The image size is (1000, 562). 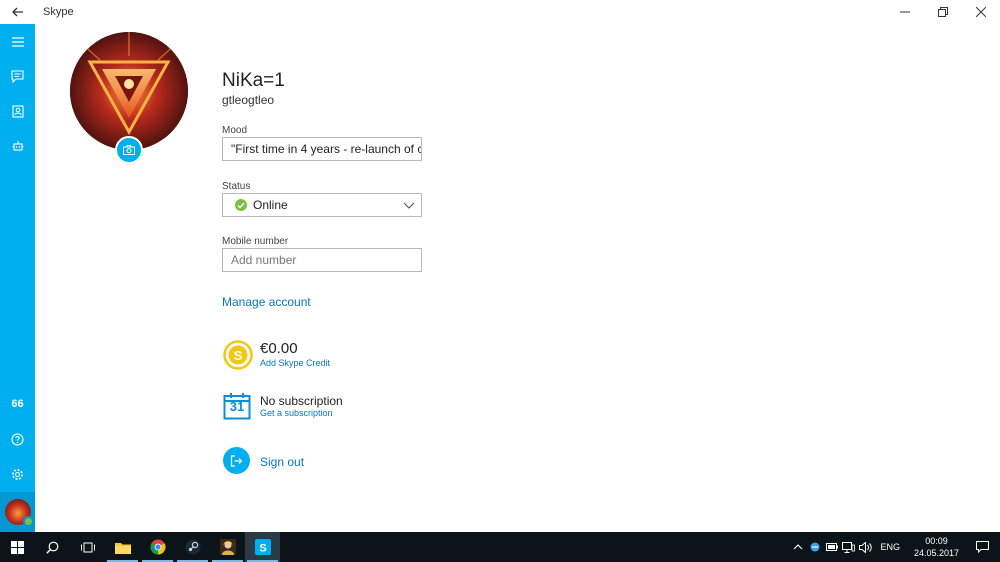 I want to click on chats-button, so click(x=17, y=76).